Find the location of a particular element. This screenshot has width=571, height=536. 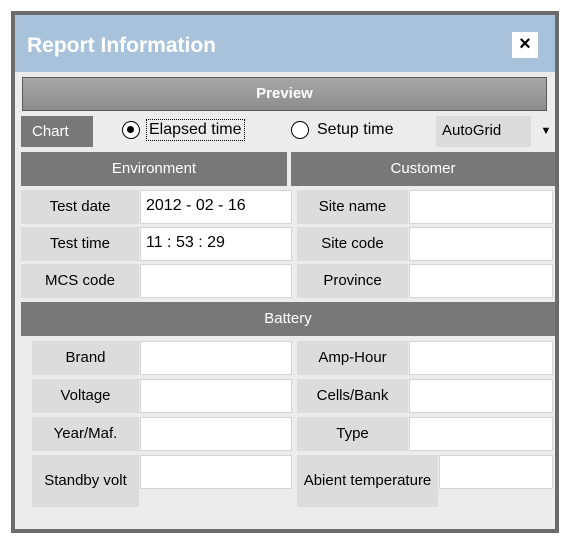

province-field is located at coordinates (481, 281).